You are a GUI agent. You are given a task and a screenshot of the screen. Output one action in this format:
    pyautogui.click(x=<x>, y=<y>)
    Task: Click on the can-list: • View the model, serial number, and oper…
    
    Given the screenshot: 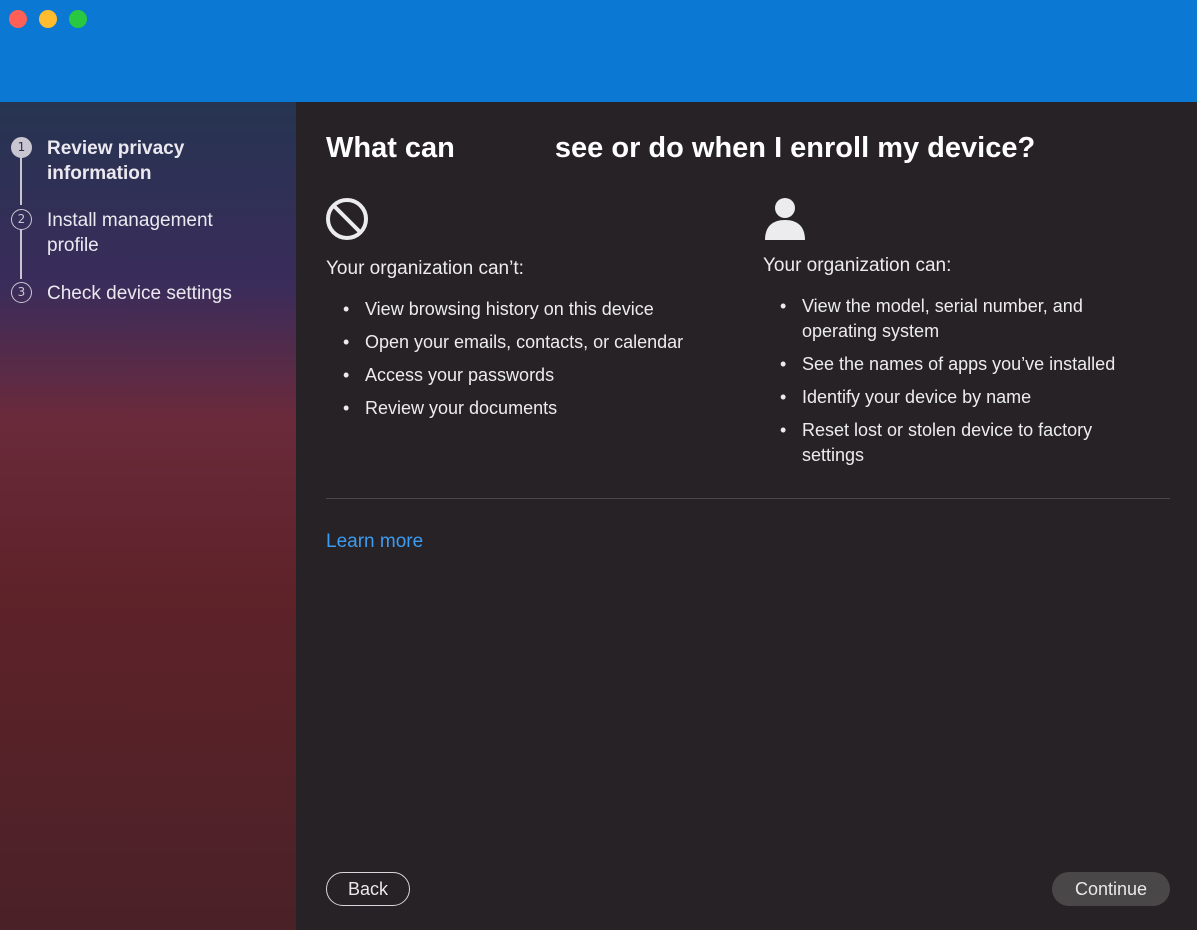 What is the action you would take?
    pyautogui.click(x=973, y=381)
    